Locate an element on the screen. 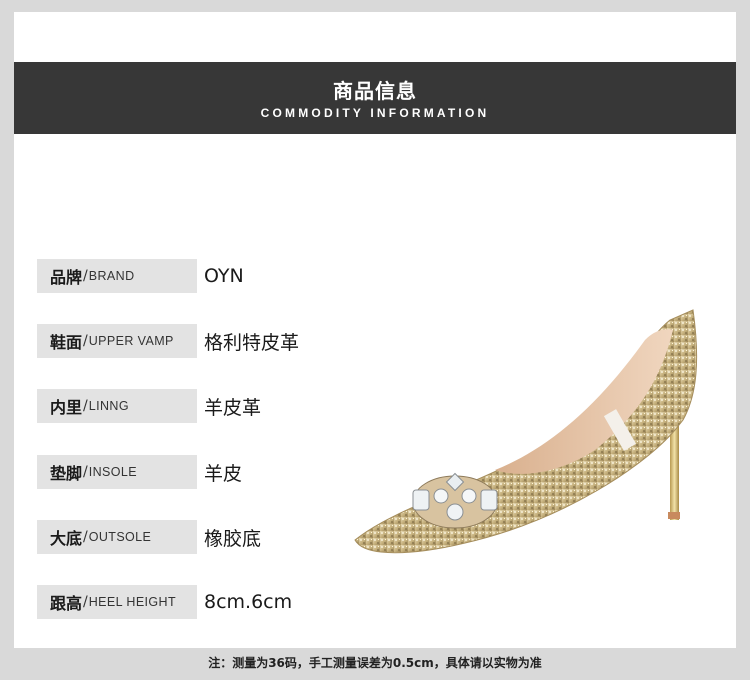  spec-label-en: HEEL HEIGHT is located at coordinates (132, 602).